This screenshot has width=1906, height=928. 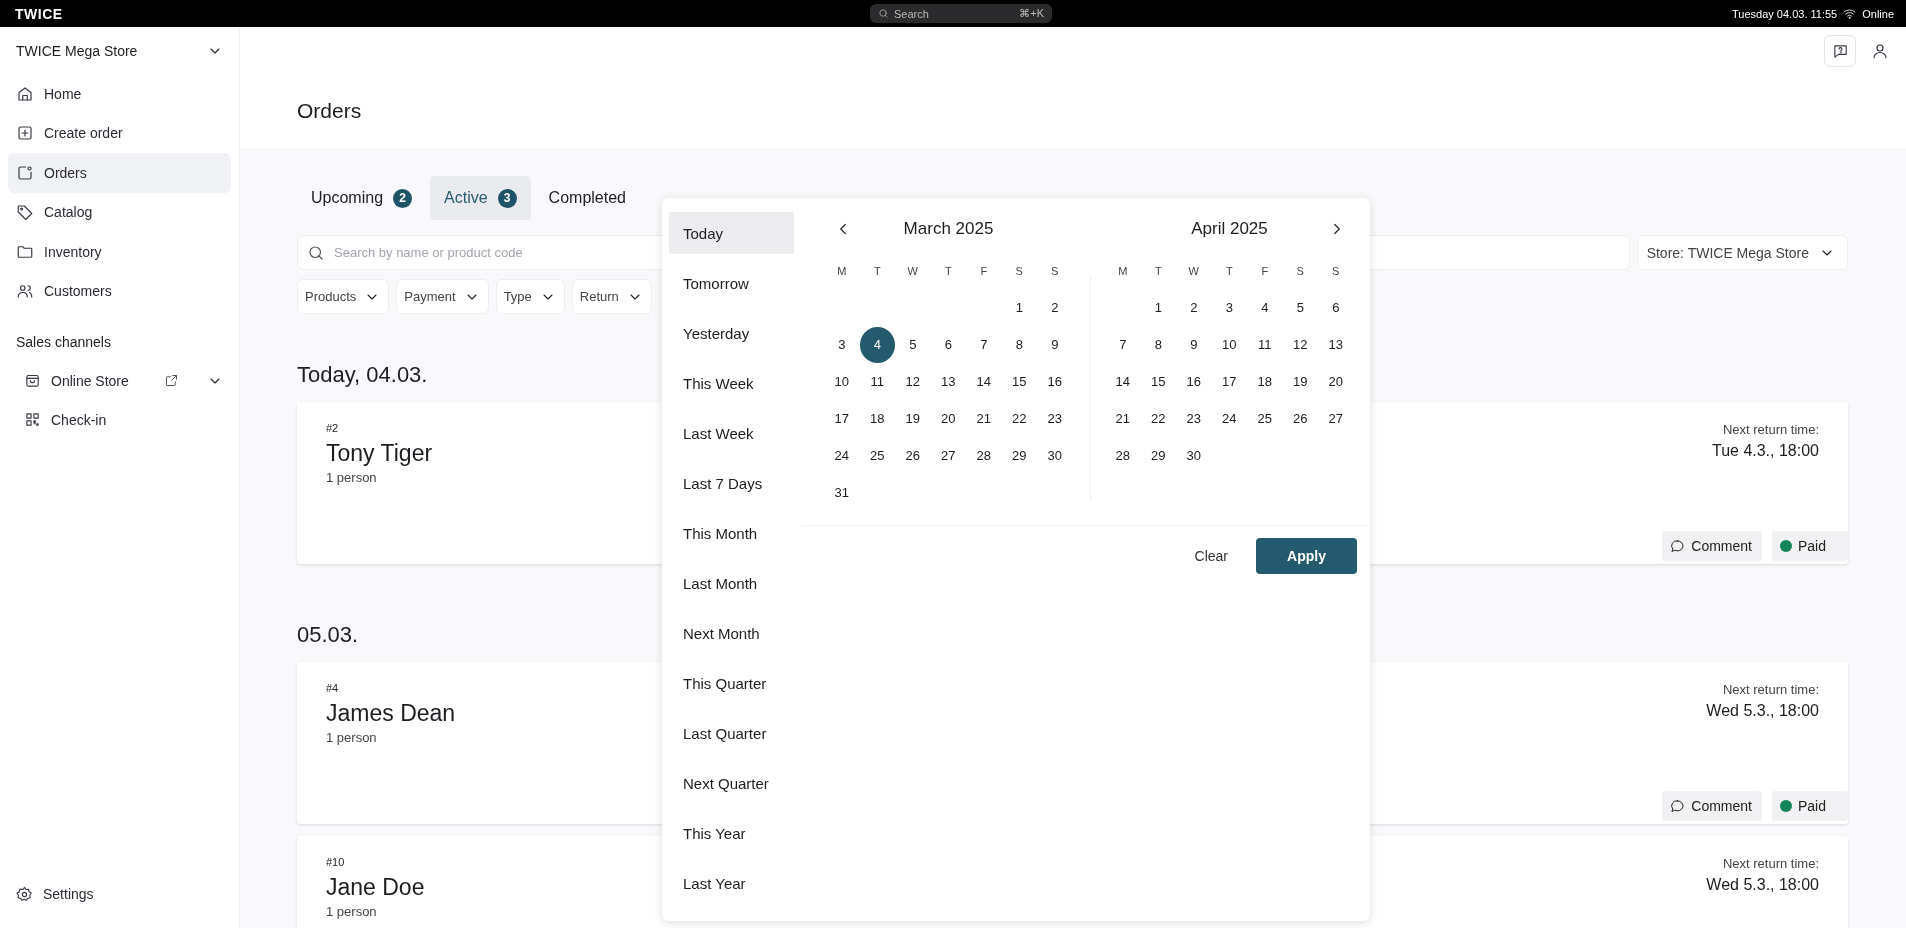 I want to click on shortcut-hint: ⌘+K, so click(x=1031, y=13).